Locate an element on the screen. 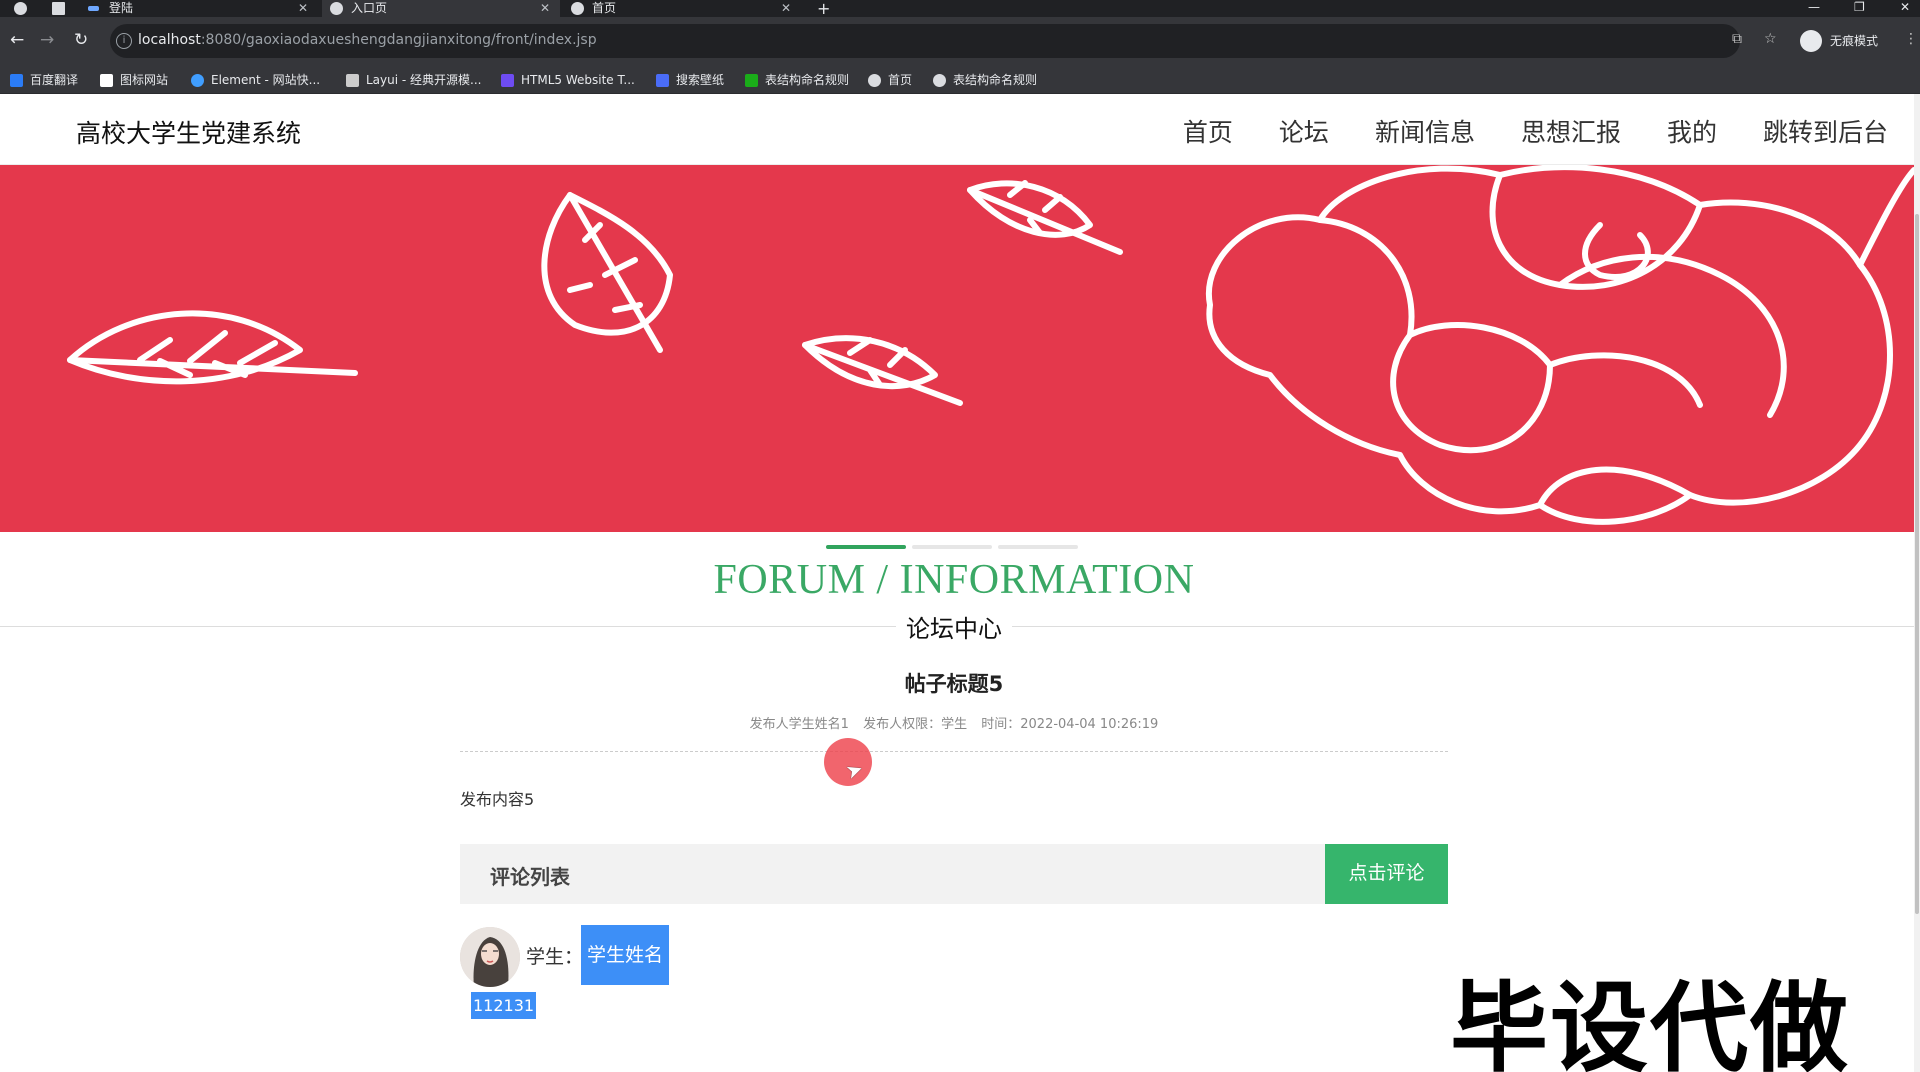 Image resolution: width=1920 pixels, height=1072 pixels. bookmark-item: 图标网站 is located at coordinates (134, 80).